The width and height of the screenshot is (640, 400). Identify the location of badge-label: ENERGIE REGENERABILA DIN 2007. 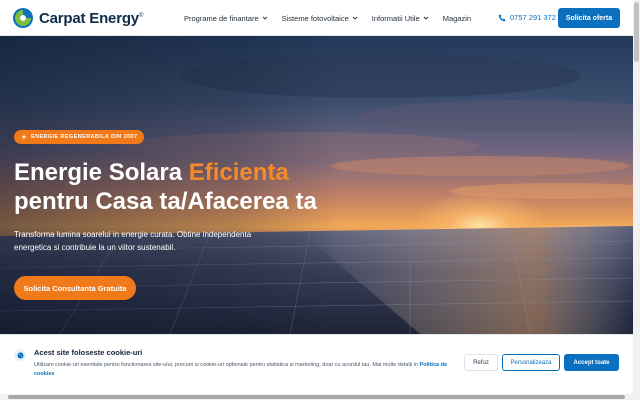
(84, 137).